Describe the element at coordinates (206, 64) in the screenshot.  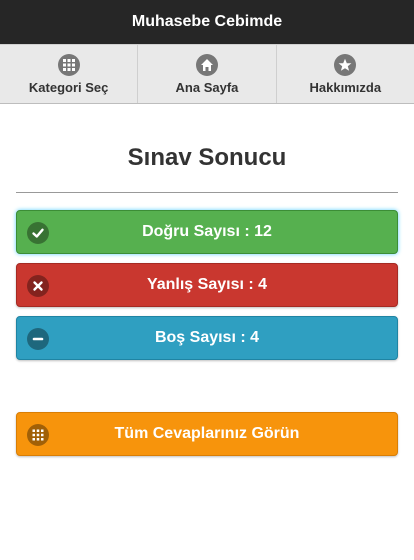
I see `home-icon` at that location.